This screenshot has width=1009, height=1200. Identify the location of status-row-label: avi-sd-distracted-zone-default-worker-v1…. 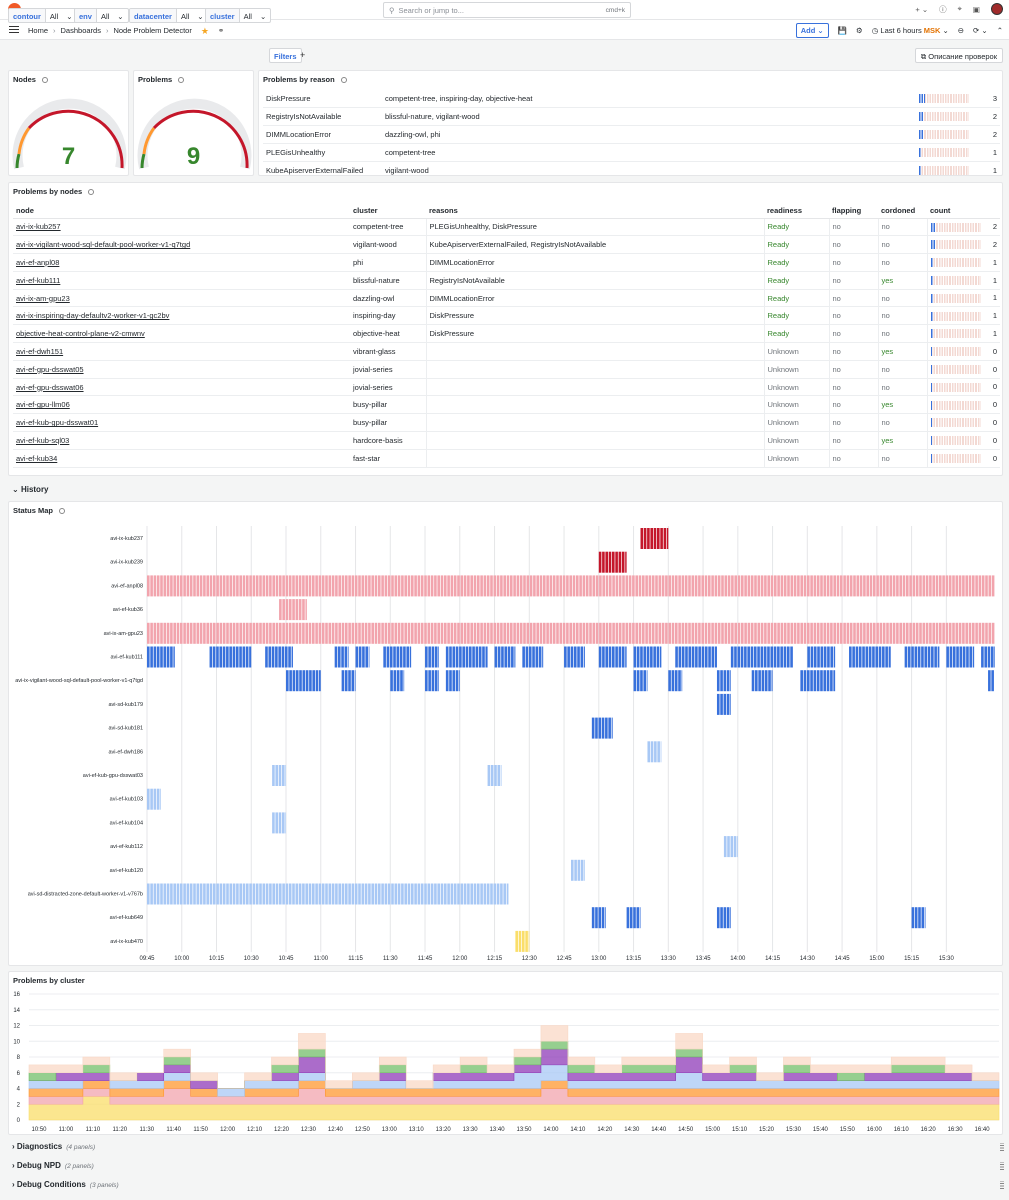
(85, 895).